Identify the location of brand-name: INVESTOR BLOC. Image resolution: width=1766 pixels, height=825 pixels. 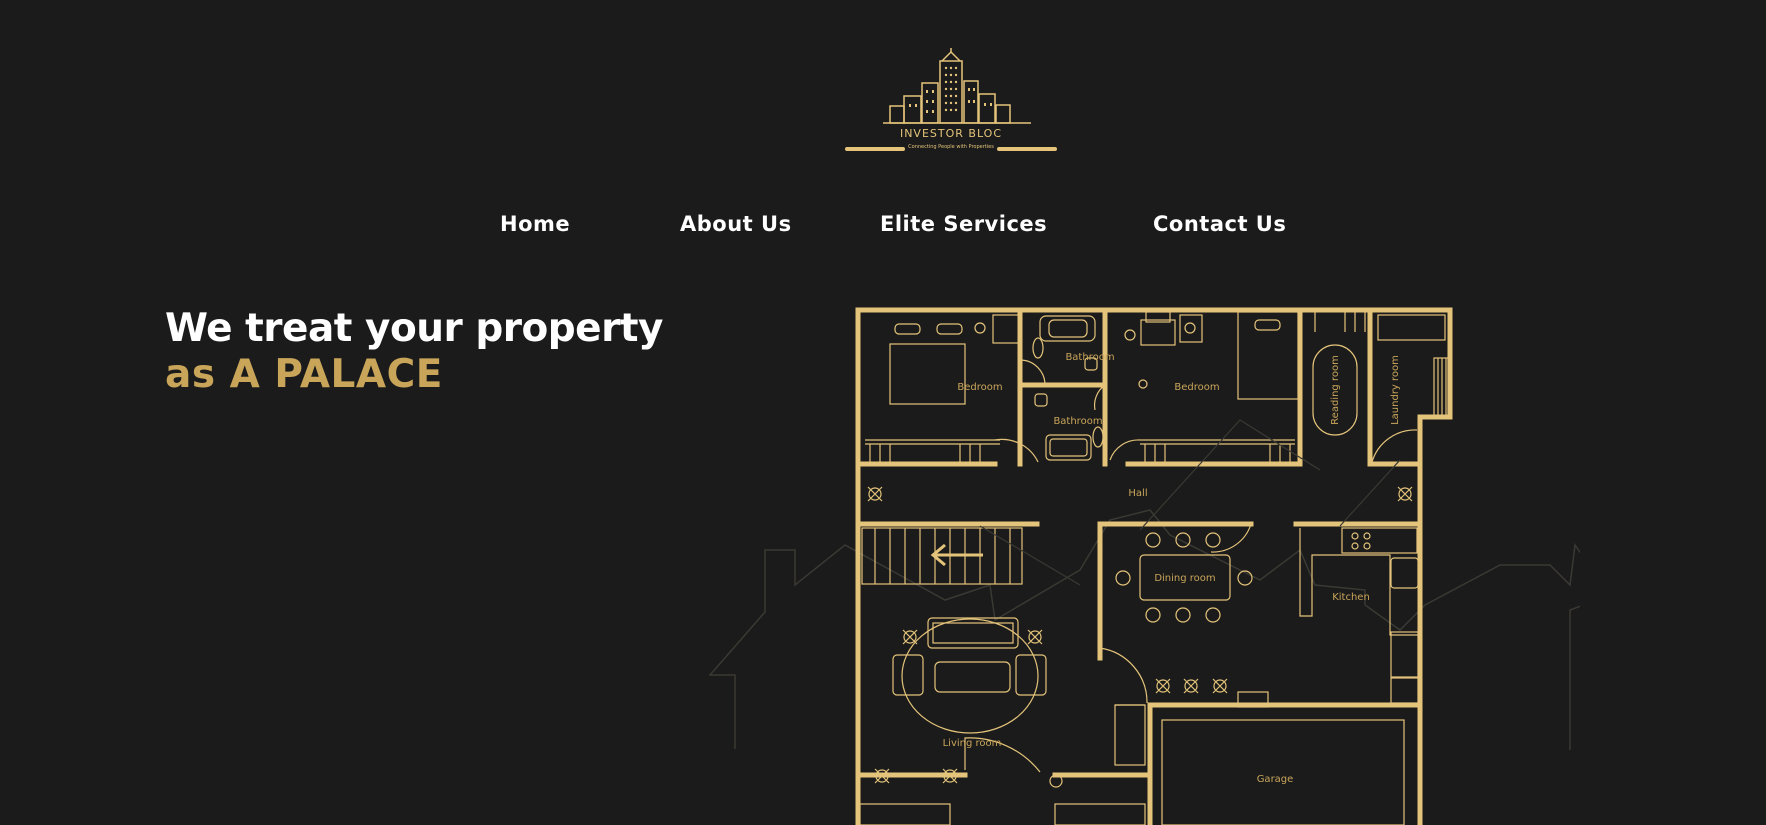
(951, 133).